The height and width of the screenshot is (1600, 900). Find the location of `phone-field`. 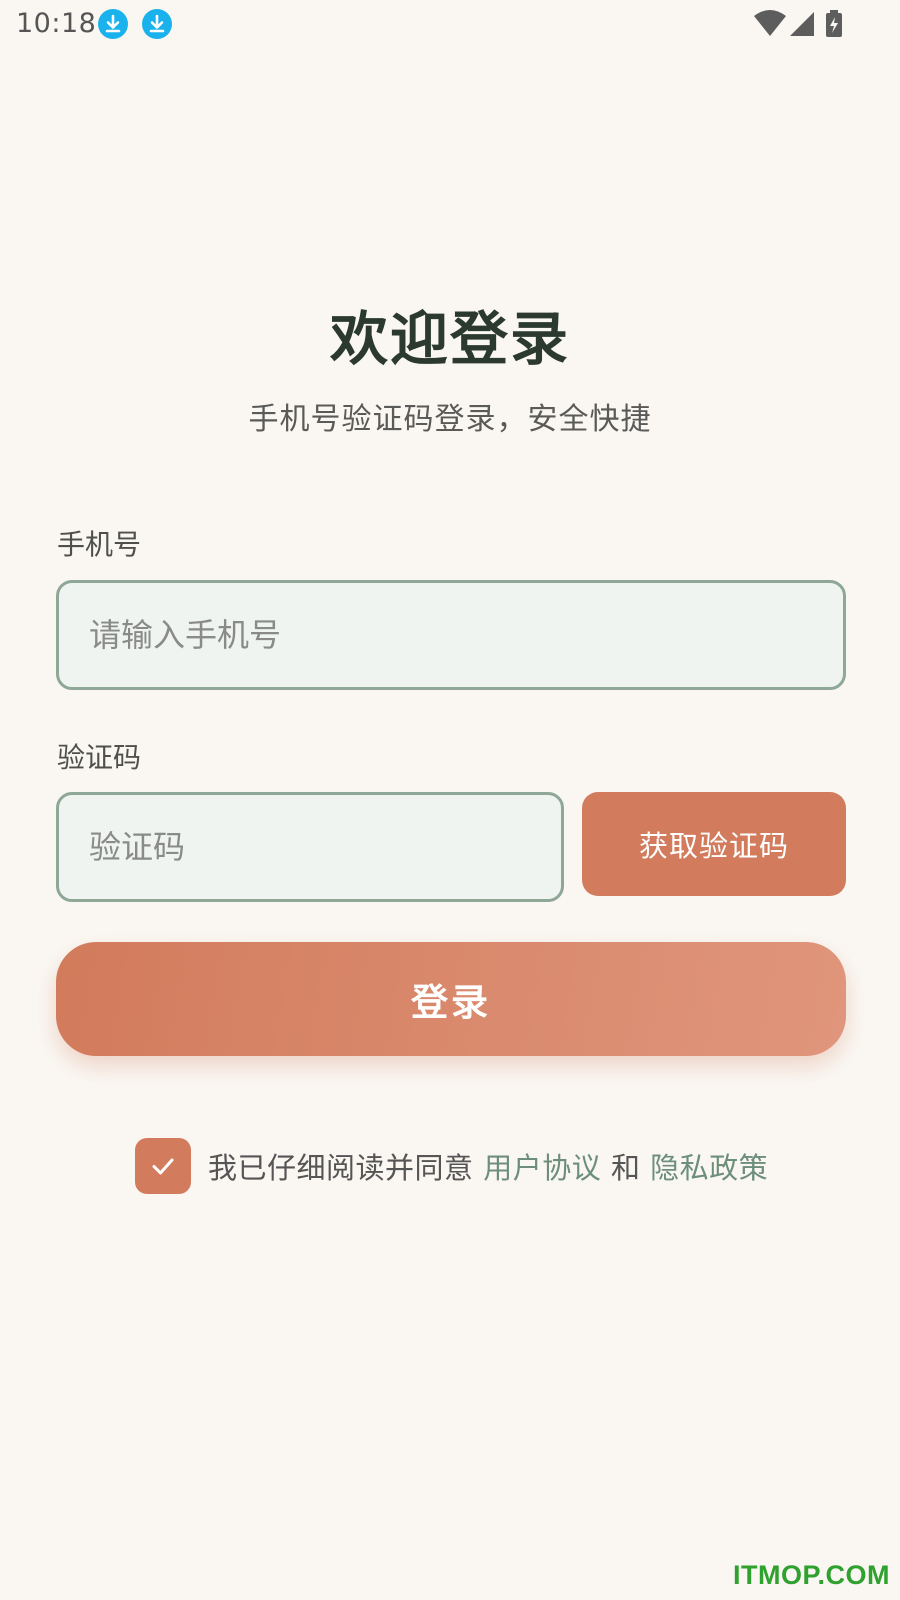

phone-field is located at coordinates (451, 635).